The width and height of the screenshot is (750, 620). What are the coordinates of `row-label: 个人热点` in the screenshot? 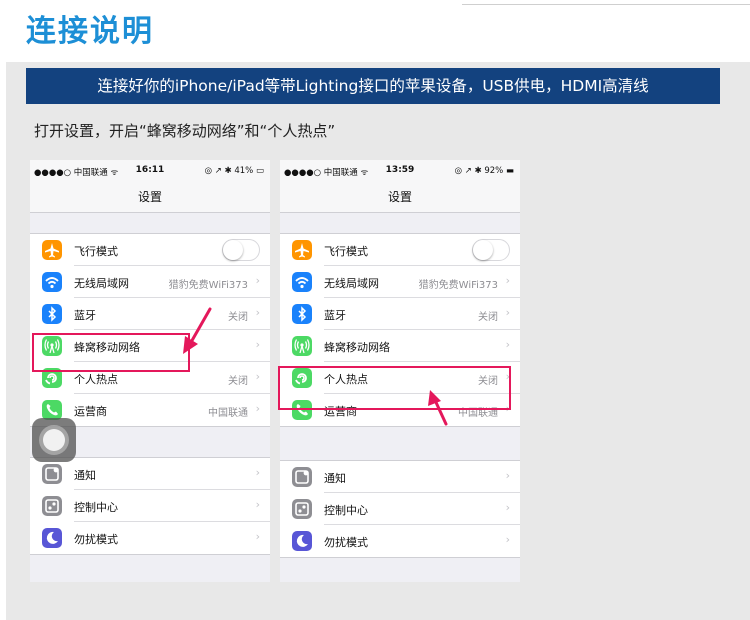 It's located at (96, 379).